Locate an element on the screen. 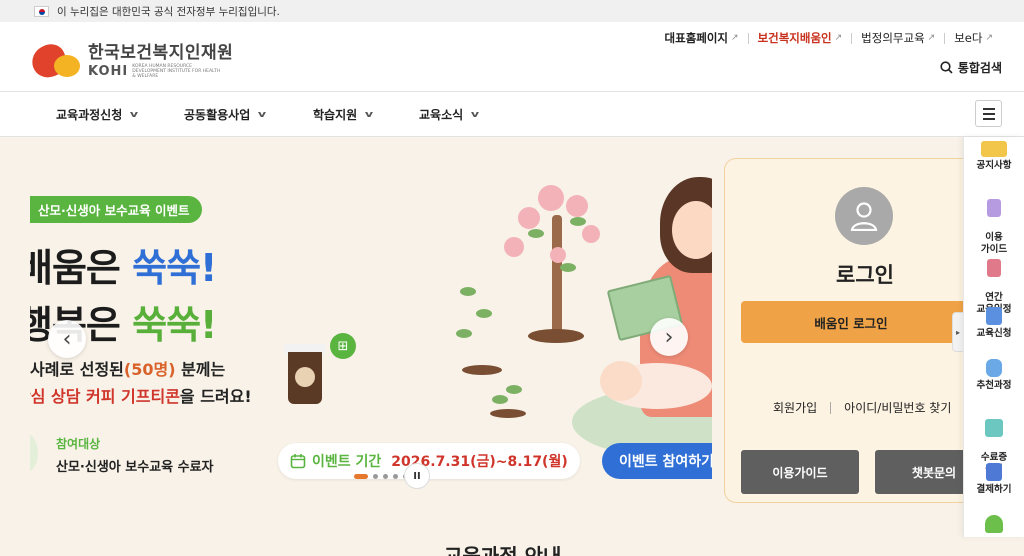  thumbs-up-icon is located at coordinates (994, 368).